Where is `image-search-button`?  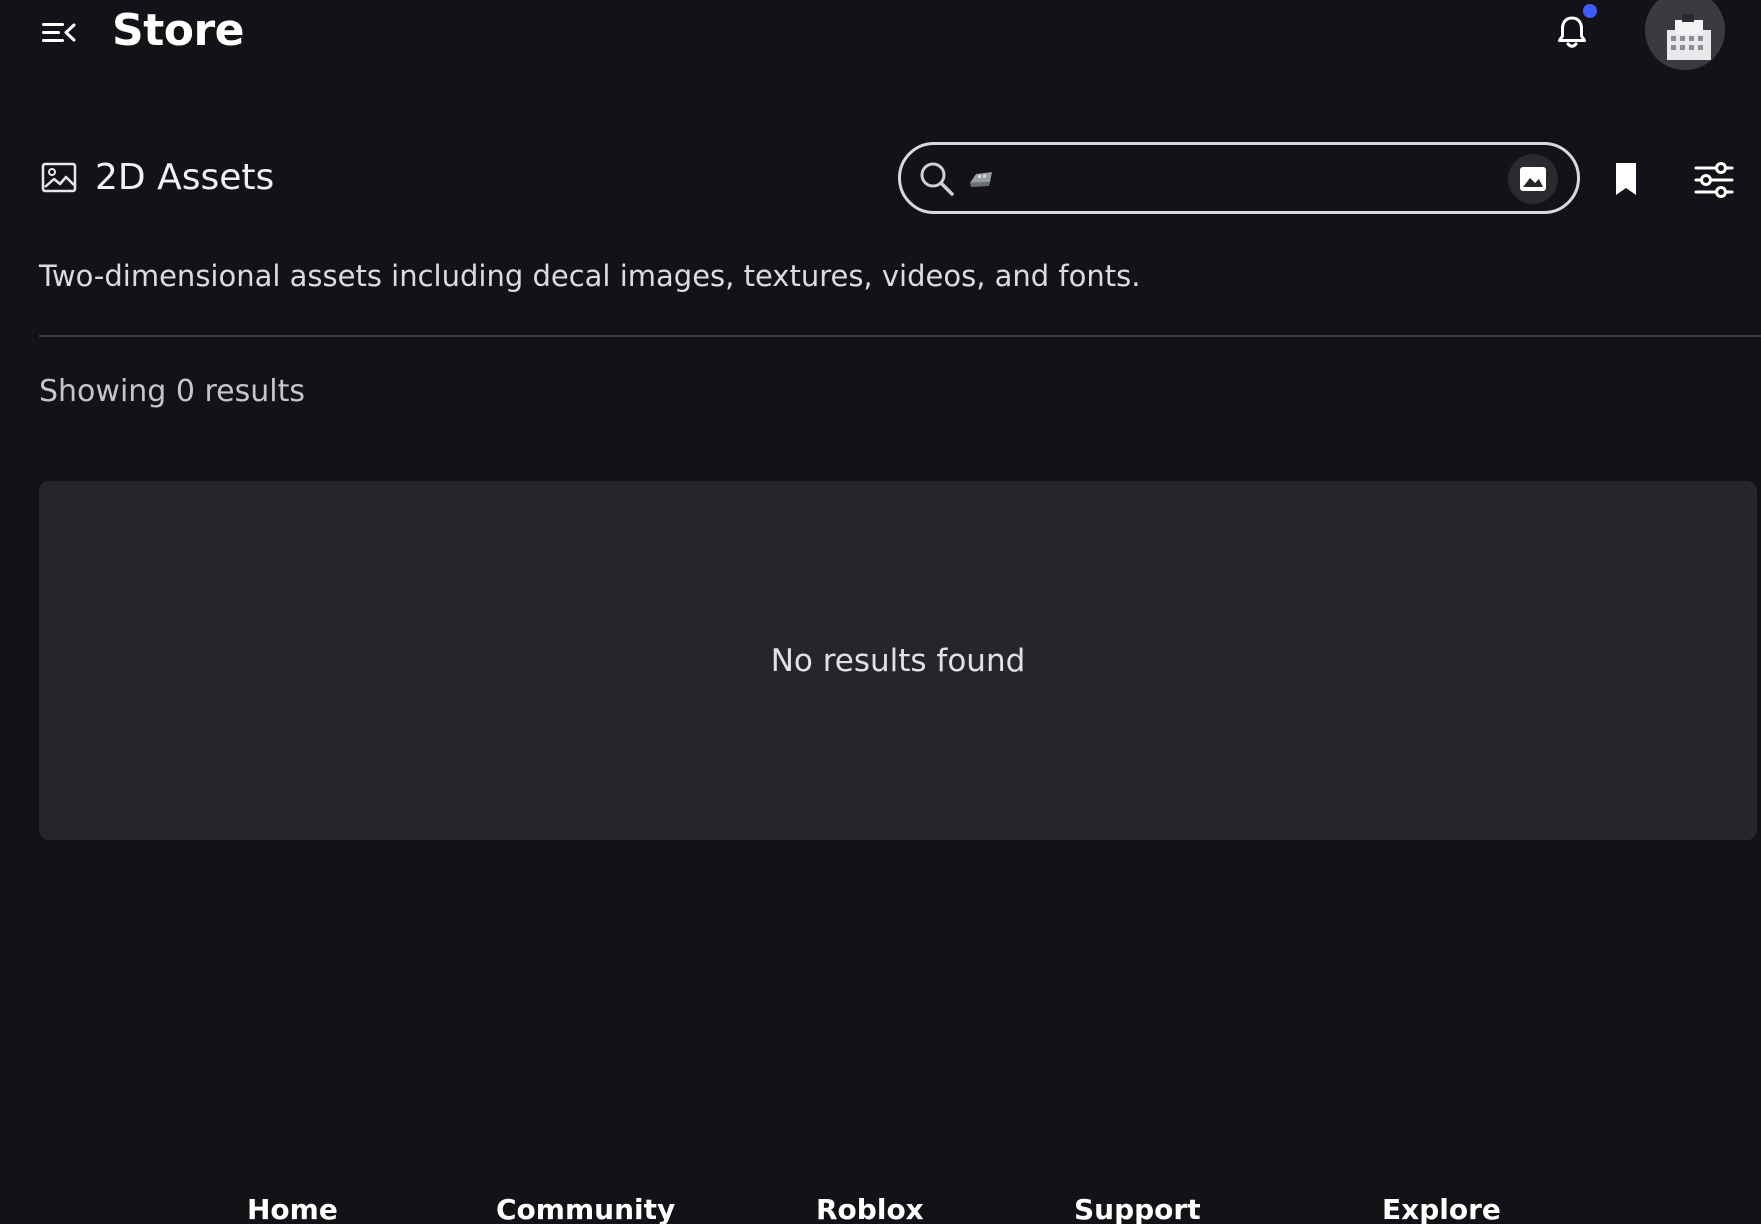
image-search-button is located at coordinates (1533, 179).